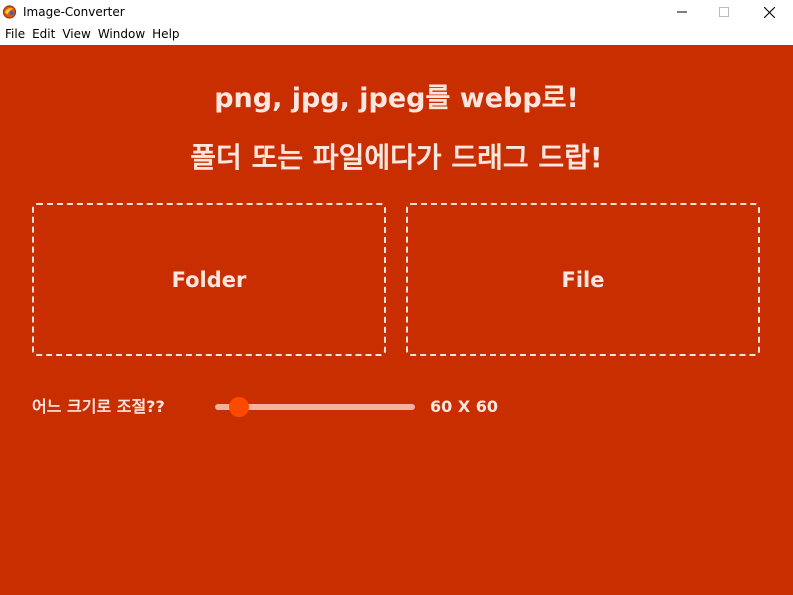  I want to click on maximize-button, so click(724, 12).